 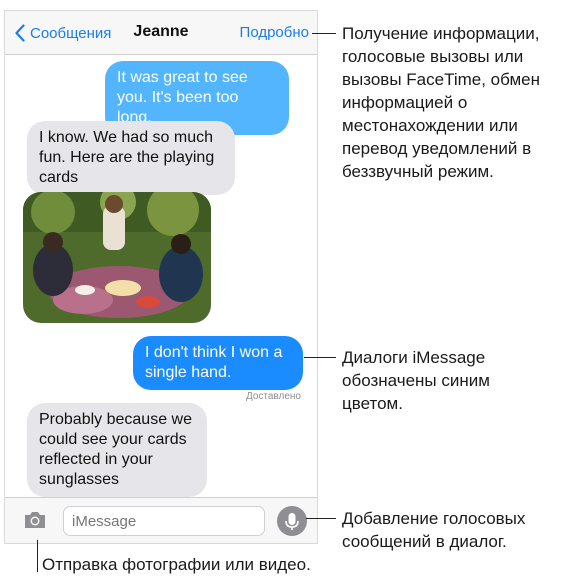 I want to click on details-button: Подробно, so click(x=274, y=32).